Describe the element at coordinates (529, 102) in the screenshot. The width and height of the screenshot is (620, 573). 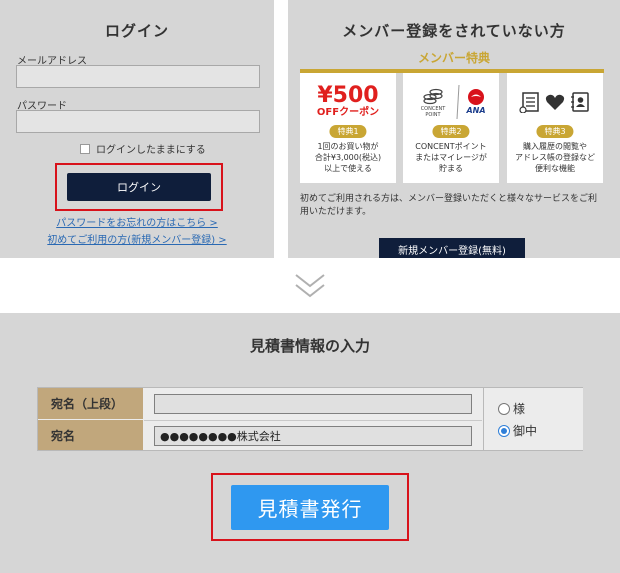
I see `history-list-icon` at that location.